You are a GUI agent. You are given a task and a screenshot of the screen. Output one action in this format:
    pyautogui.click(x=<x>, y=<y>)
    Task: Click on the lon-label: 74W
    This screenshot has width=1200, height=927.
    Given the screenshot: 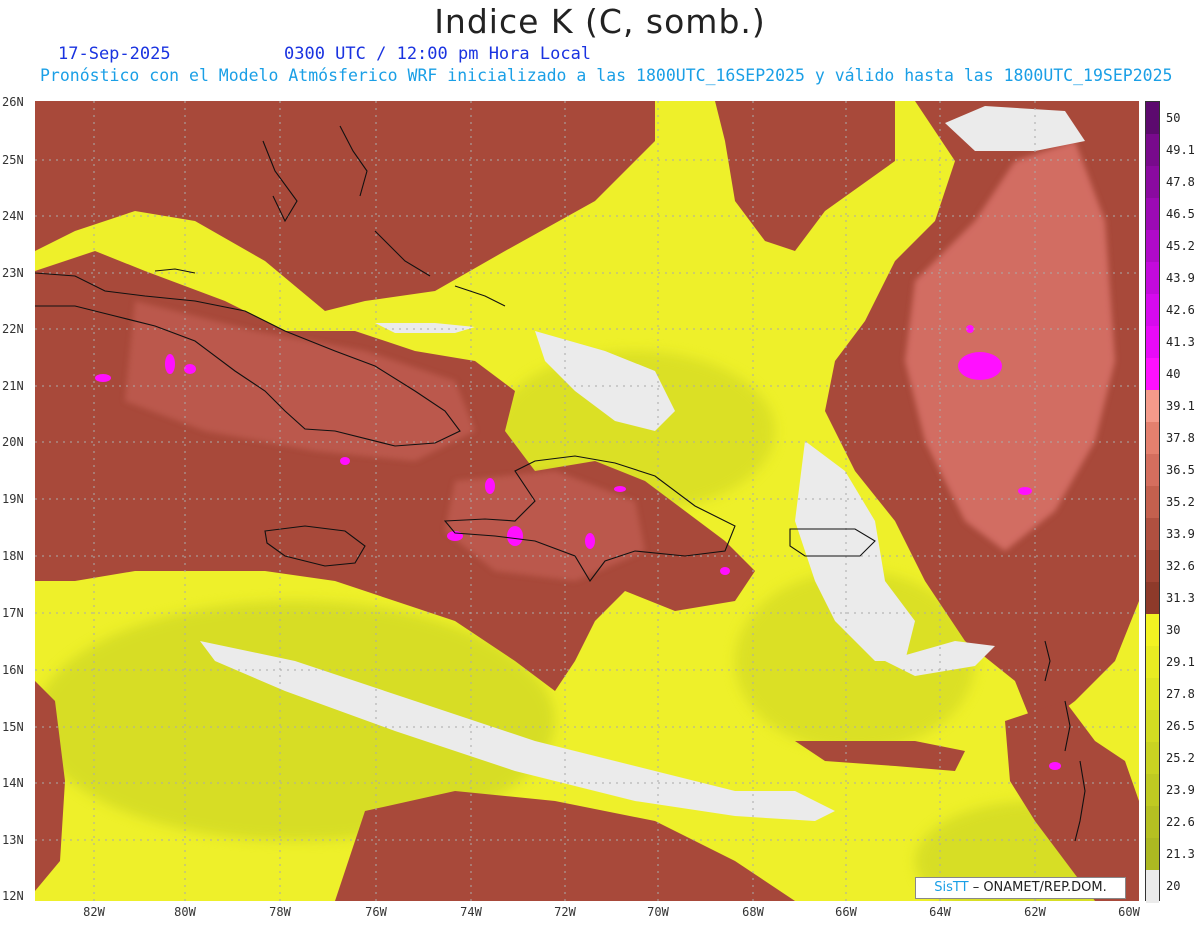 What is the action you would take?
    pyautogui.click(x=471, y=912)
    